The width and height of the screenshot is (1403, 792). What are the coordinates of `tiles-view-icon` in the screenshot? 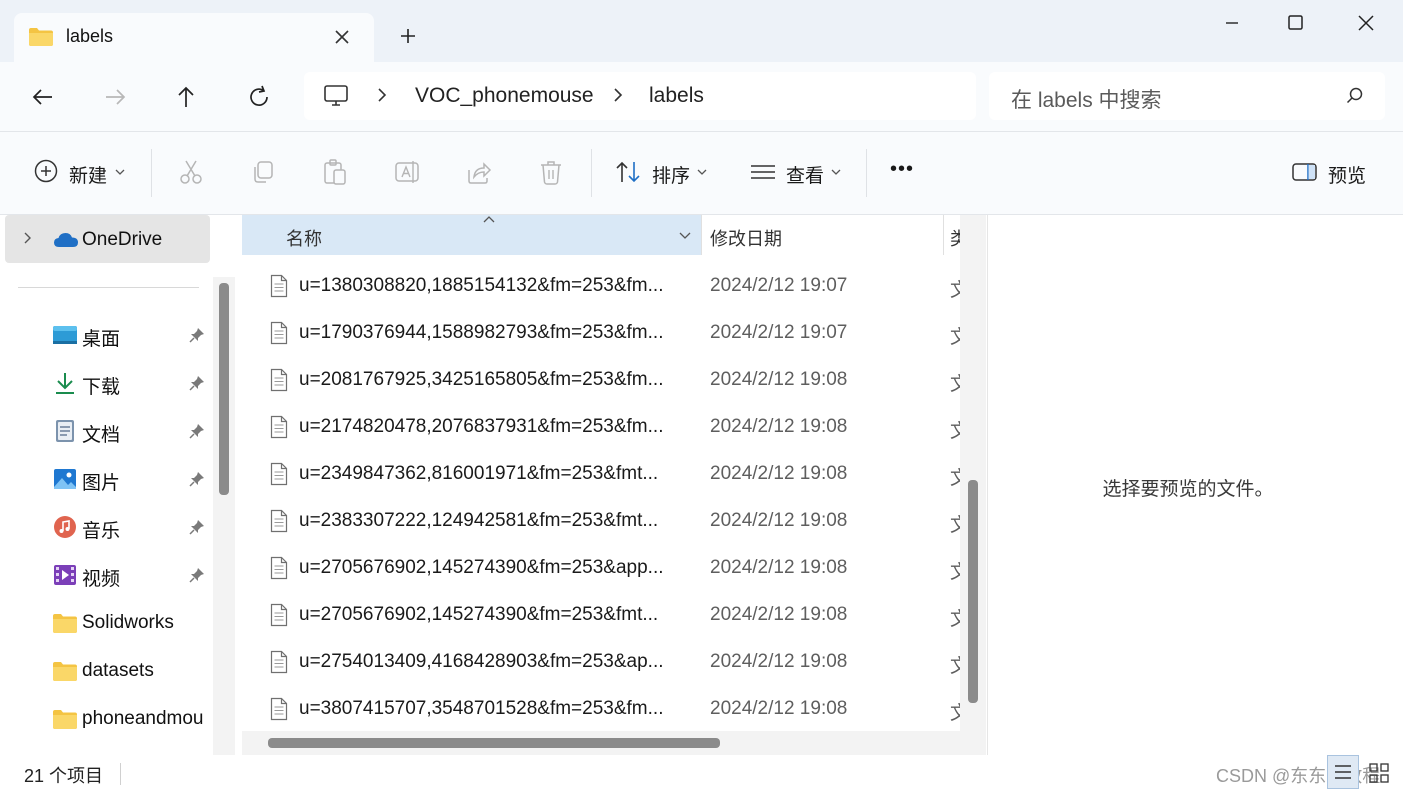 It's located at (1379, 772).